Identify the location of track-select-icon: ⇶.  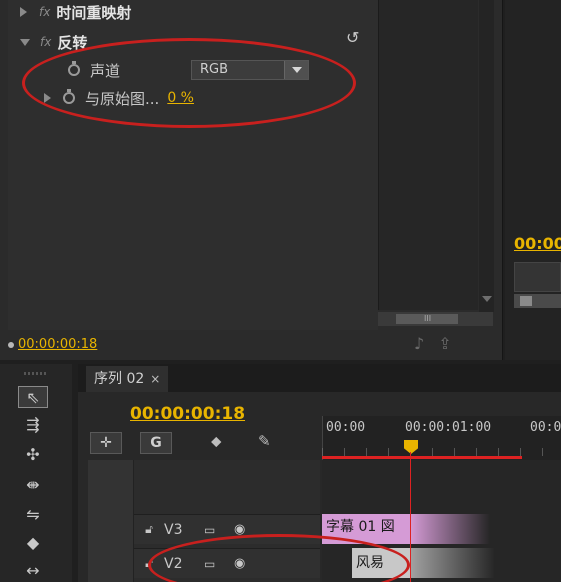
(33, 425).